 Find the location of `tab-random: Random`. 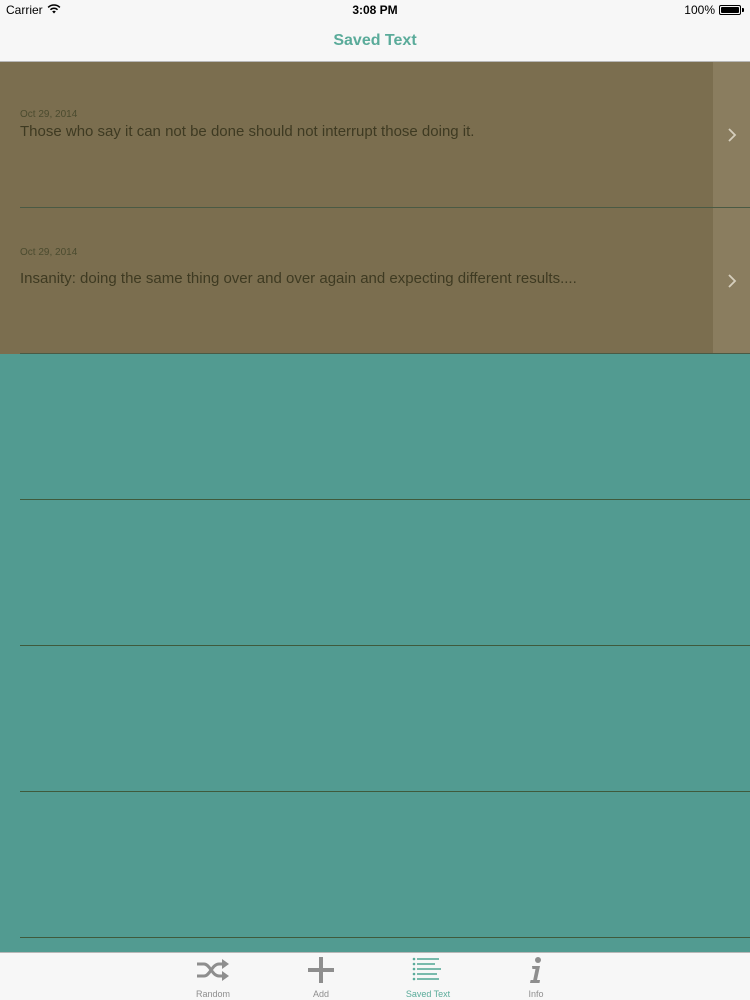

tab-random: Random is located at coordinates (213, 977).